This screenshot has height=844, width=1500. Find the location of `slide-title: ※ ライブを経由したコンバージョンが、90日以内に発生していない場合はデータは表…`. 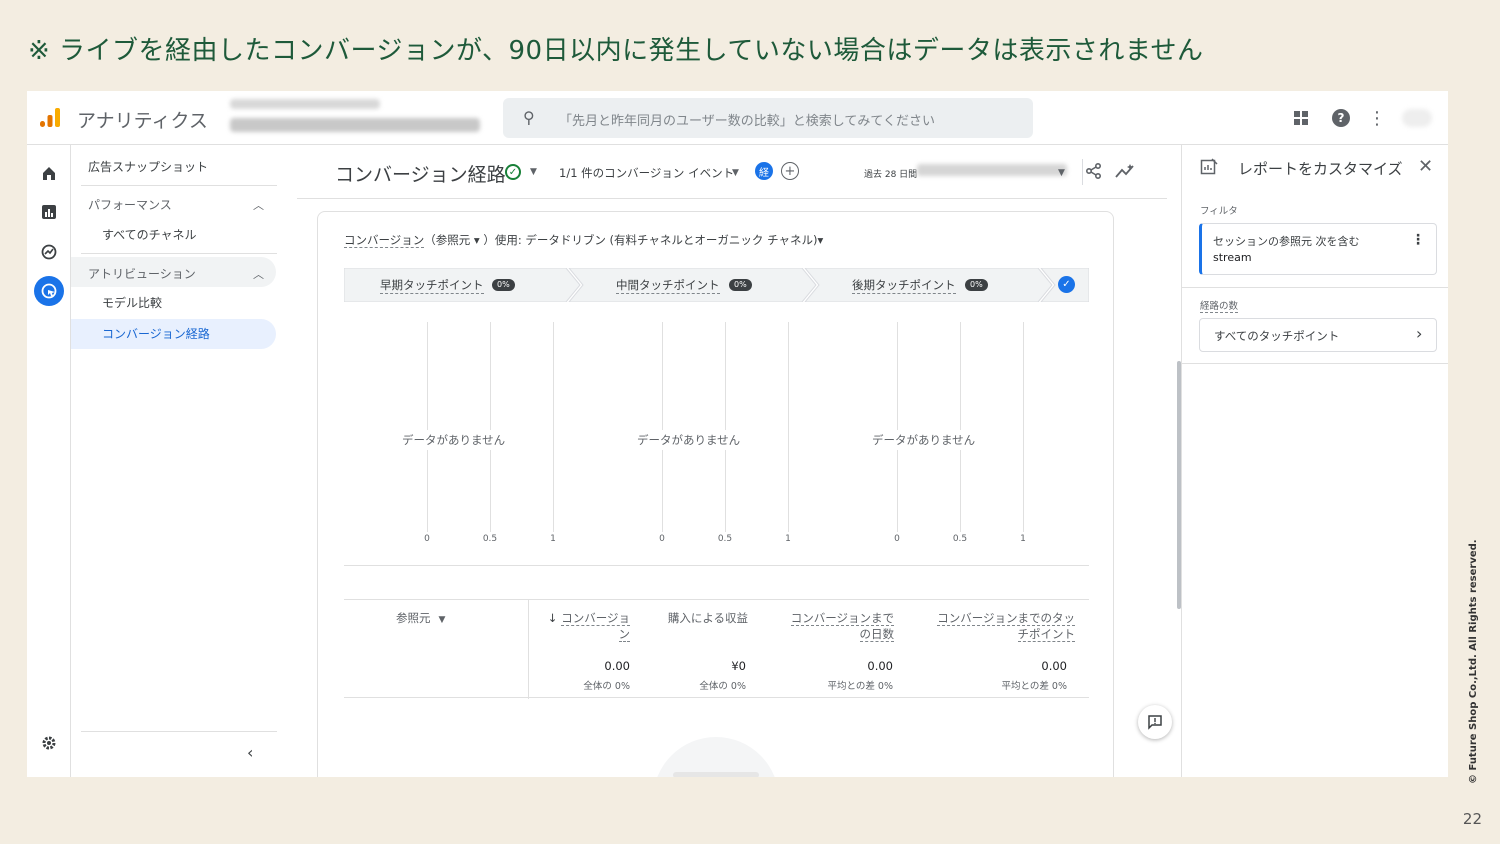

slide-title: ※ ライブを経由したコンバージョンが、90日以内に発生していない場合はデータは表… is located at coordinates (616, 51).